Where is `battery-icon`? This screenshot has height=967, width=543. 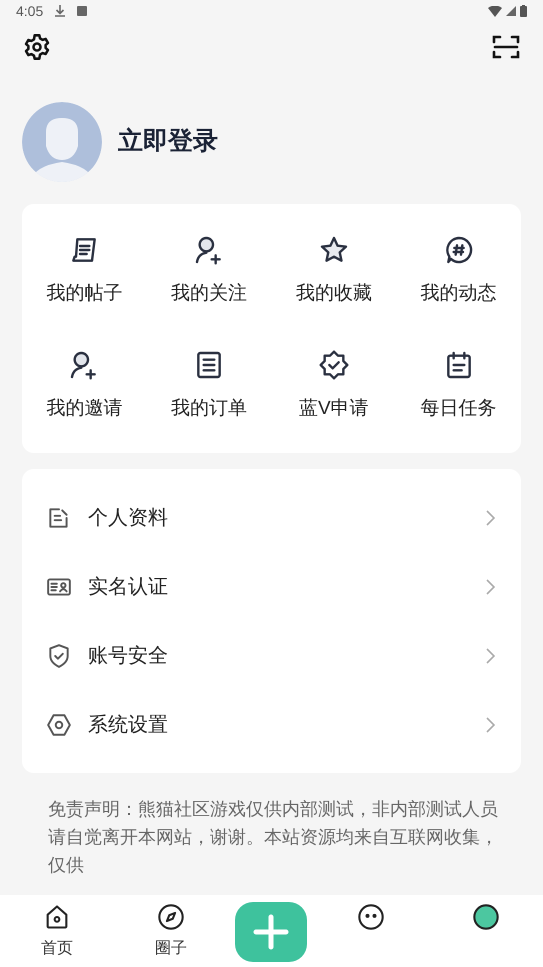 battery-icon is located at coordinates (523, 11).